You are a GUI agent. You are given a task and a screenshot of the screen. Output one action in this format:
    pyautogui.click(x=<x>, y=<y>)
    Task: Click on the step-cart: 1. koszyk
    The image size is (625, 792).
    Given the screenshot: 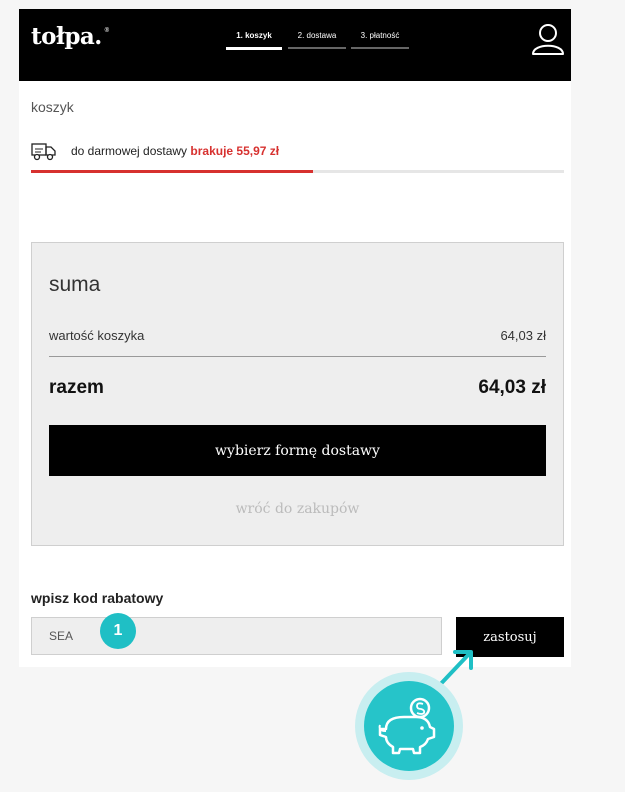 What is the action you would take?
    pyautogui.click(x=254, y=39)
    